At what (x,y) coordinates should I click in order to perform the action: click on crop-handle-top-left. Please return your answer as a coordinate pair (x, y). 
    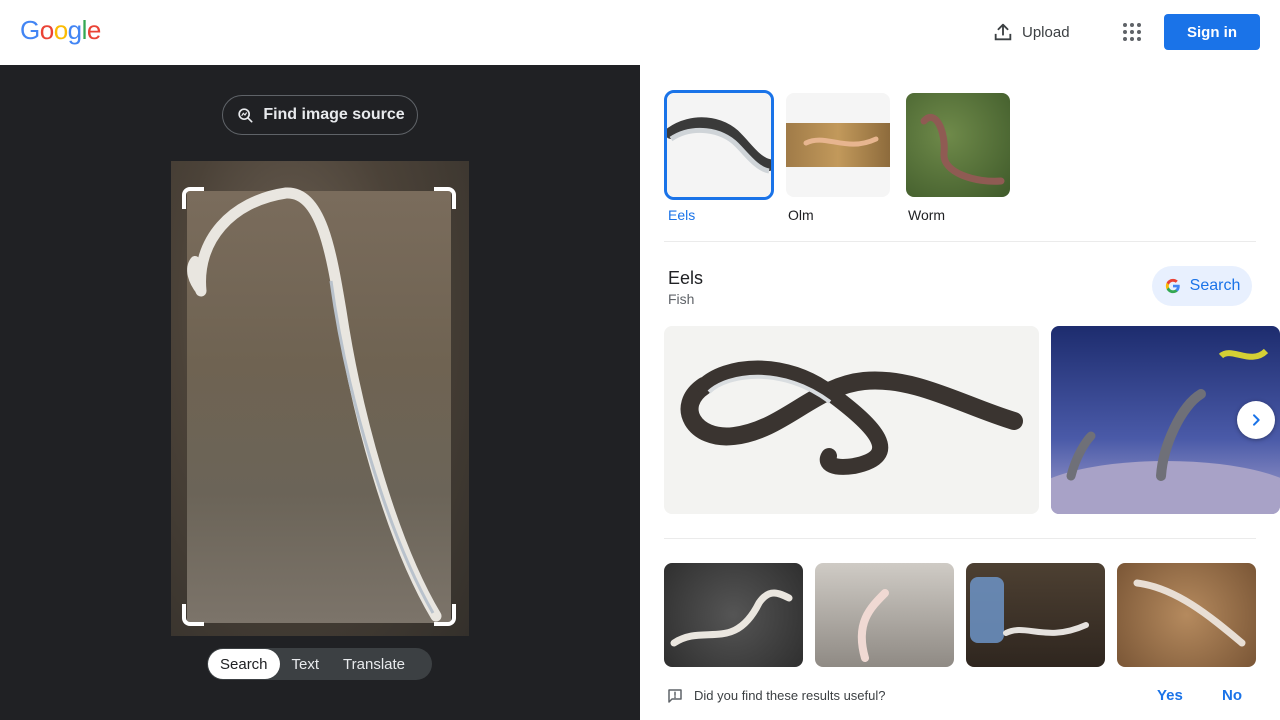
    Looking at the image, I should click on (193, 198).